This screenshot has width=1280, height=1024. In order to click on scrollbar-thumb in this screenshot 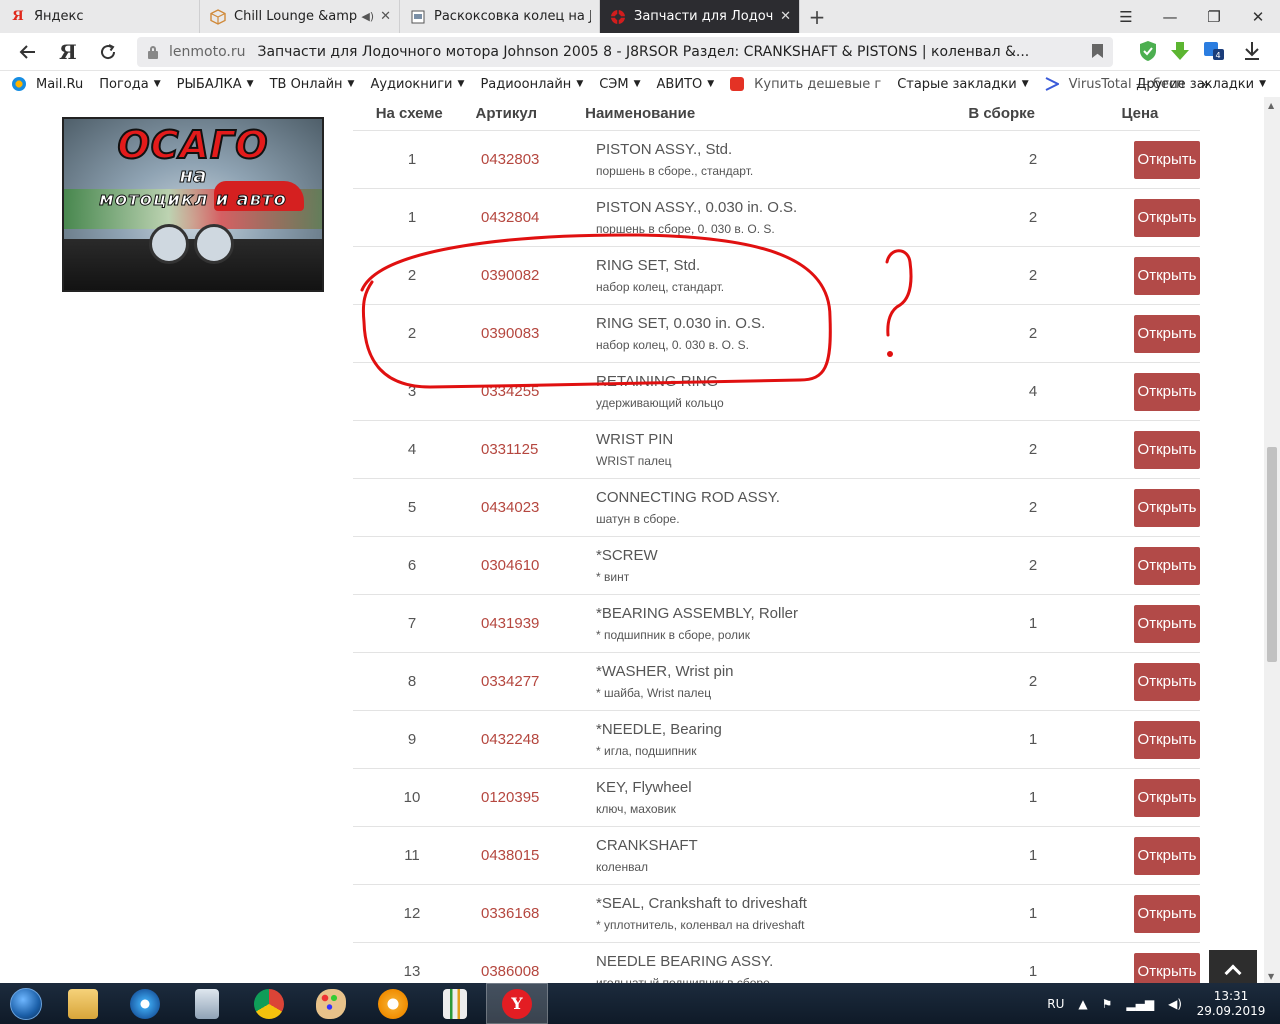, I will do `click(1272, 554)`.